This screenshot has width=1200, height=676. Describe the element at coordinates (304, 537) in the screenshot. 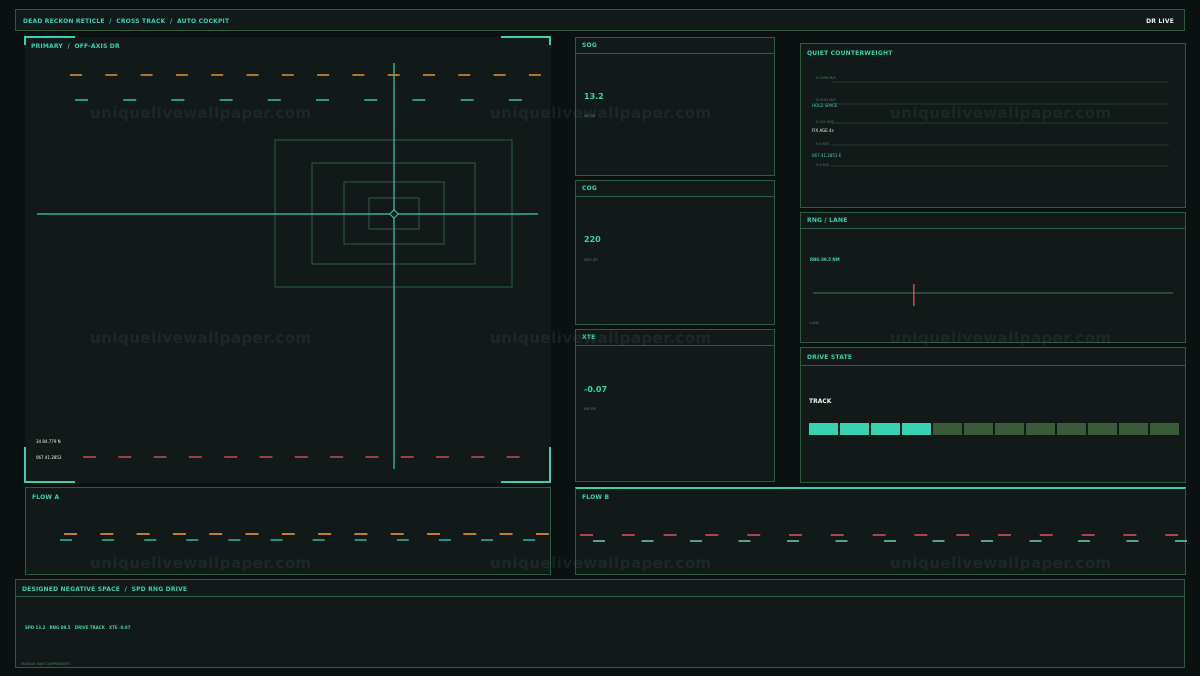

I see `flow-a-canvas` at that location.